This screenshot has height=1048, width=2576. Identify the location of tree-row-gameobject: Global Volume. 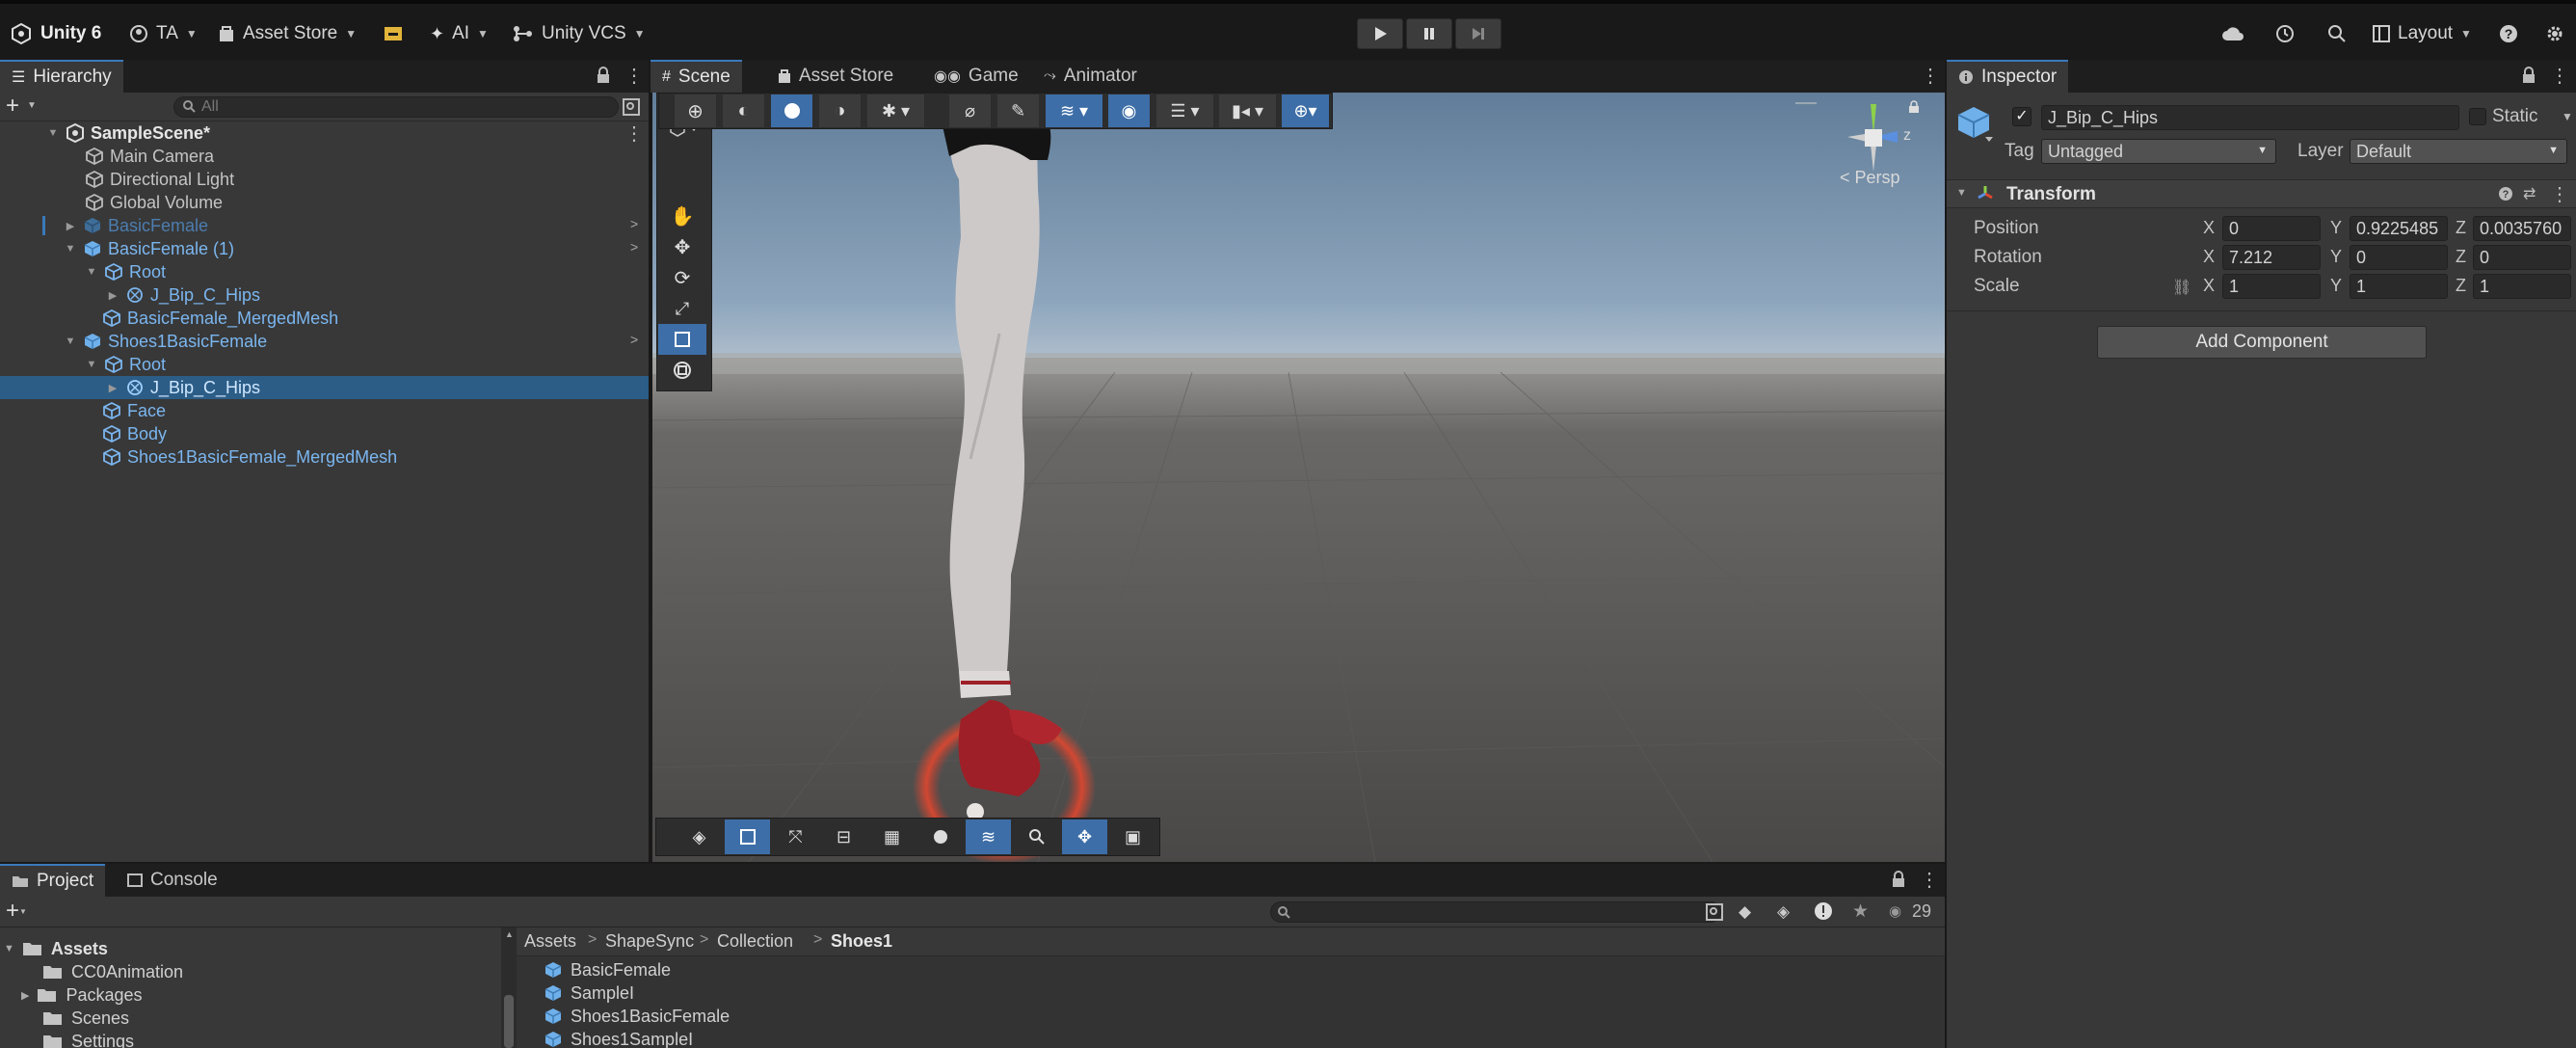
(325, 202).